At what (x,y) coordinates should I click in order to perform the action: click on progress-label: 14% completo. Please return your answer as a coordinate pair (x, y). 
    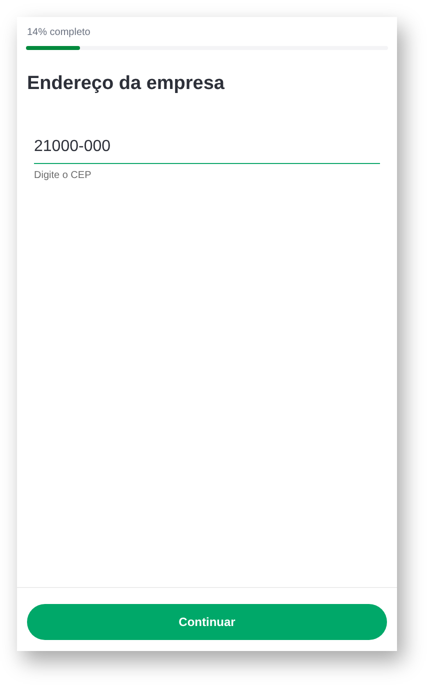
    Looking at the image, I should click on (58, 33).